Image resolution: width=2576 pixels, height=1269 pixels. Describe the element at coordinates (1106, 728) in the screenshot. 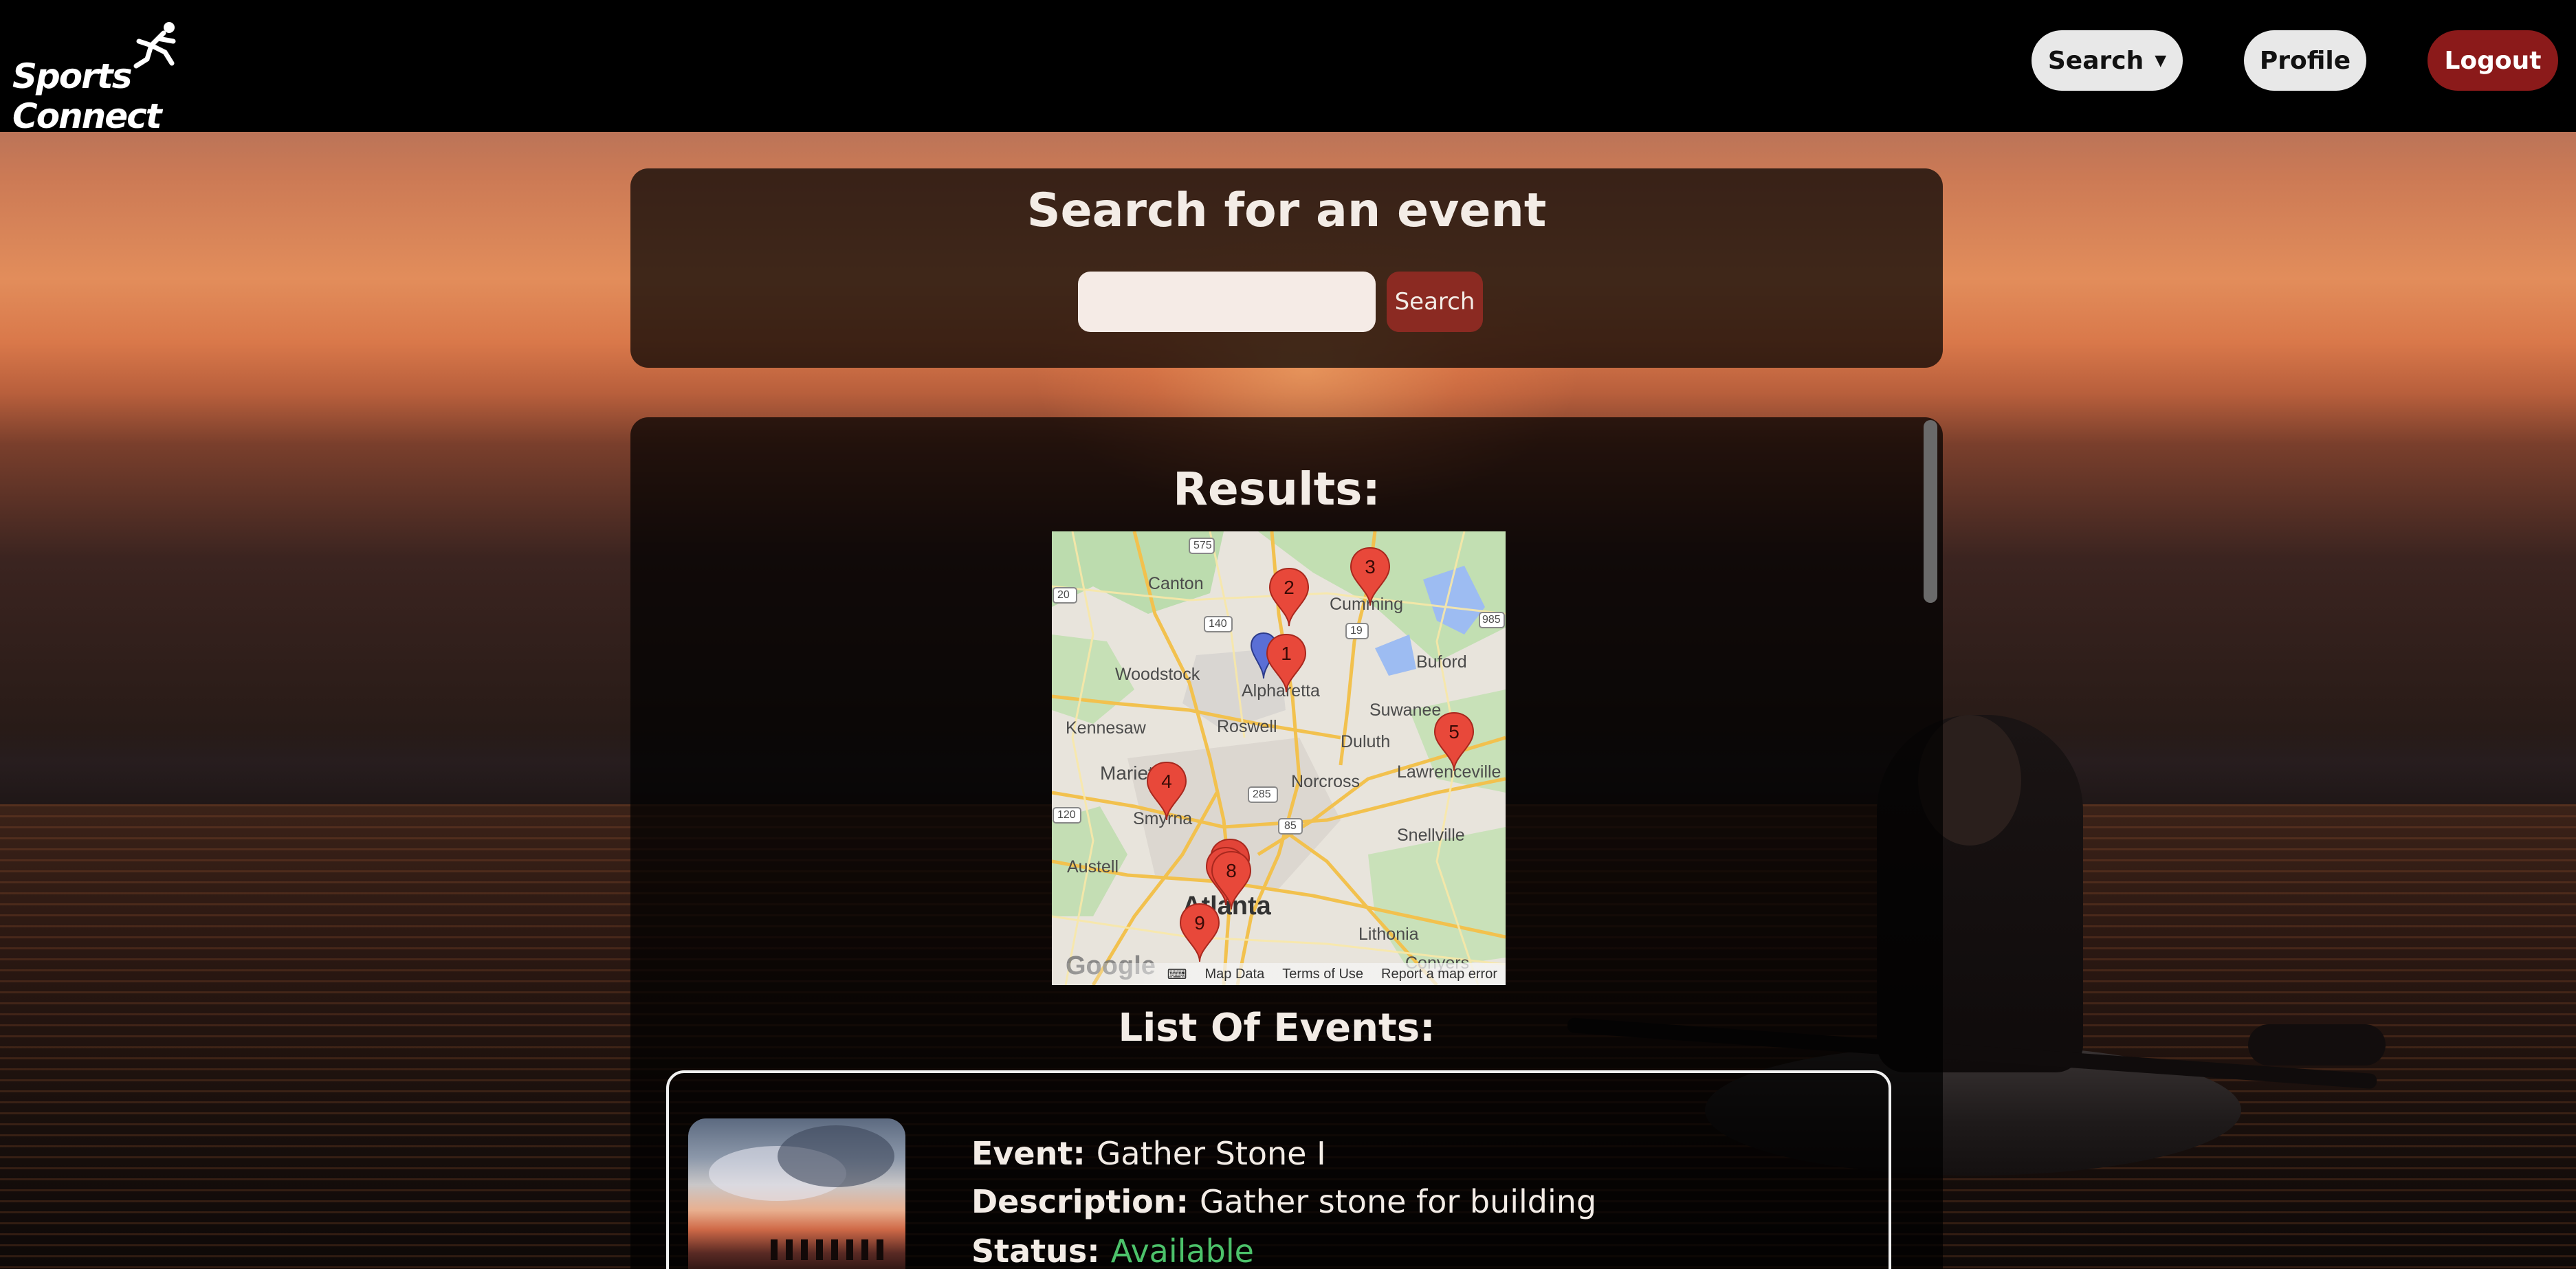

I see `map-place-label: Kennesaw` at that location.